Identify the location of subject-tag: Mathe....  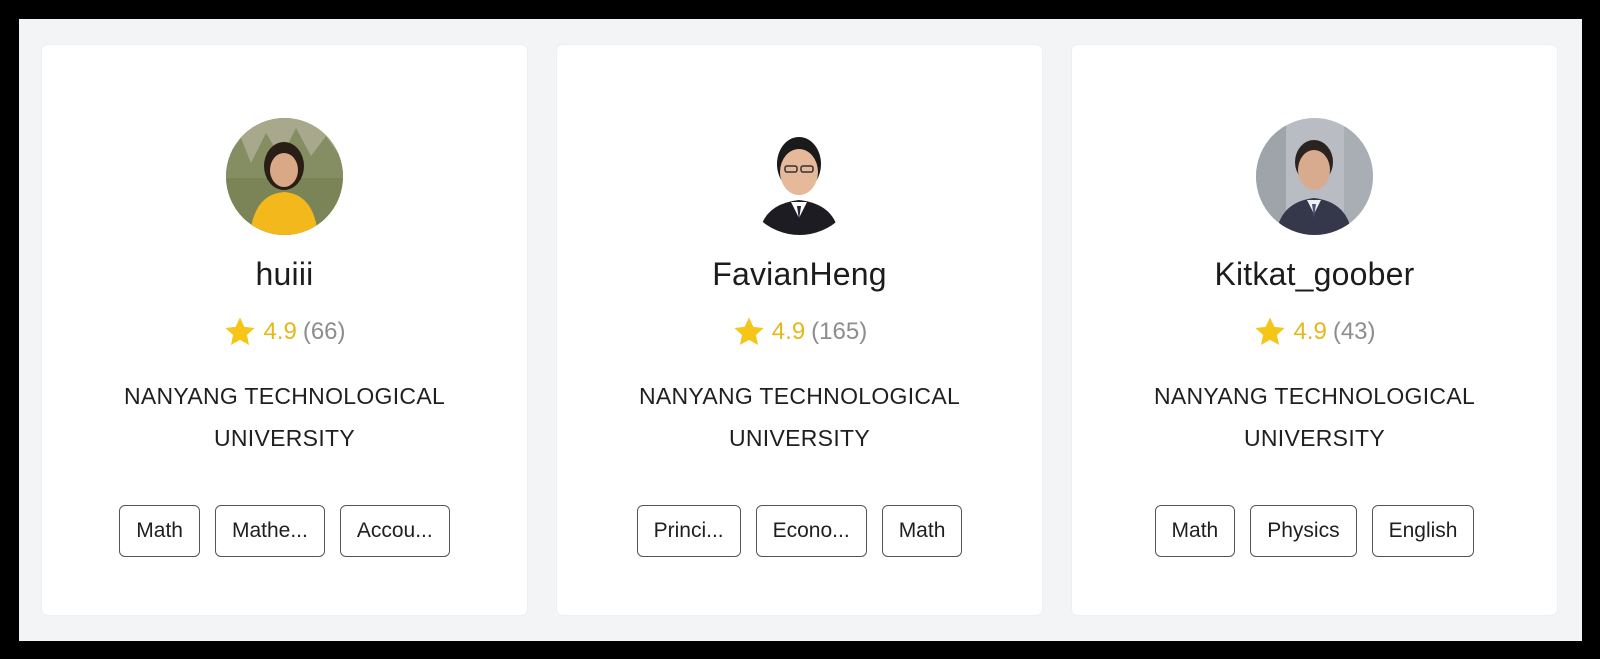
(269, 531).